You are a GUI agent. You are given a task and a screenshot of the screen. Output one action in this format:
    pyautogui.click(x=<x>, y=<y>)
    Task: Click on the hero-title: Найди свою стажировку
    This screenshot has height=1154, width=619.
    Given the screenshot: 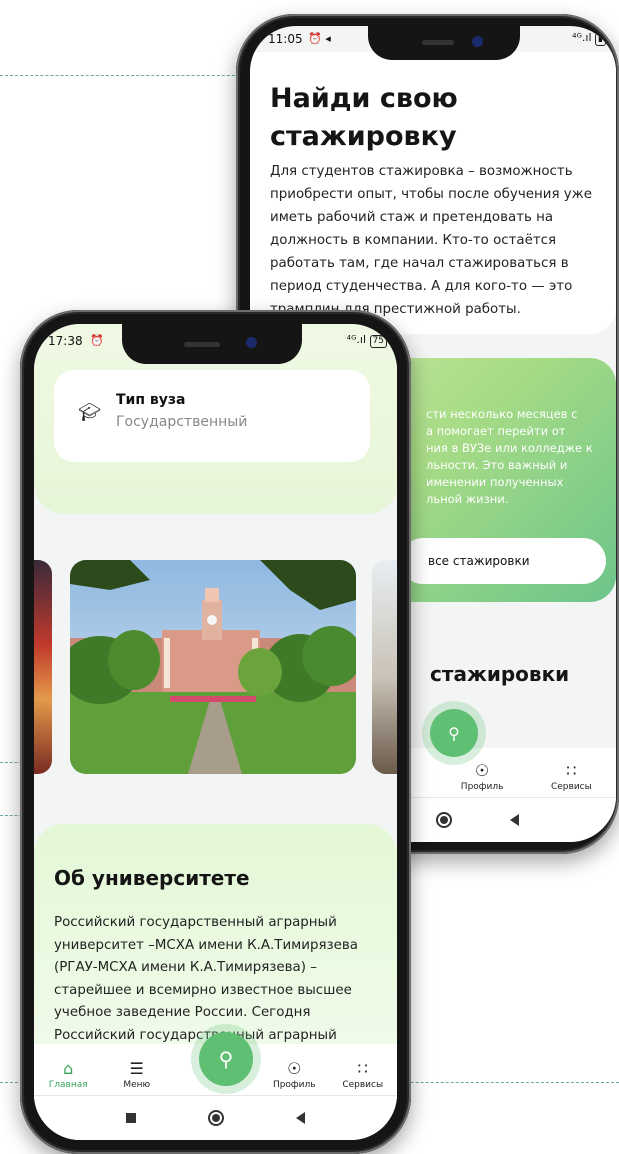 What is the action you would take?
    pyautogui.click(x=364, y=117)
    